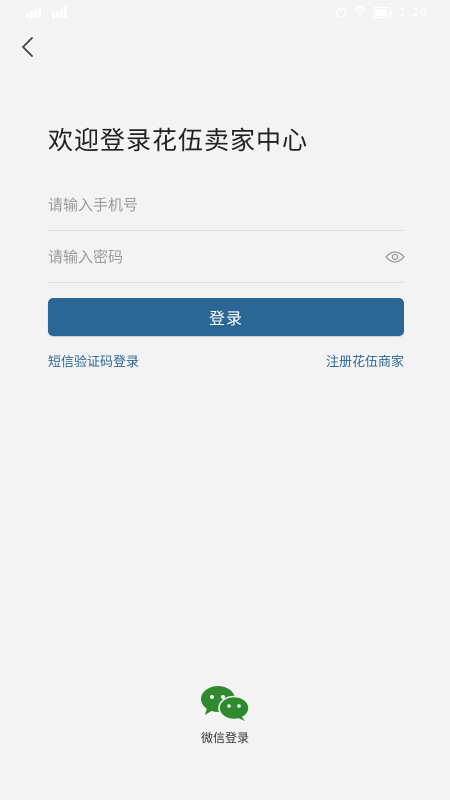  What do you see at coordinates (216, 256) in the screenshot?
I see `password-input` at bounding box center [216, 256].